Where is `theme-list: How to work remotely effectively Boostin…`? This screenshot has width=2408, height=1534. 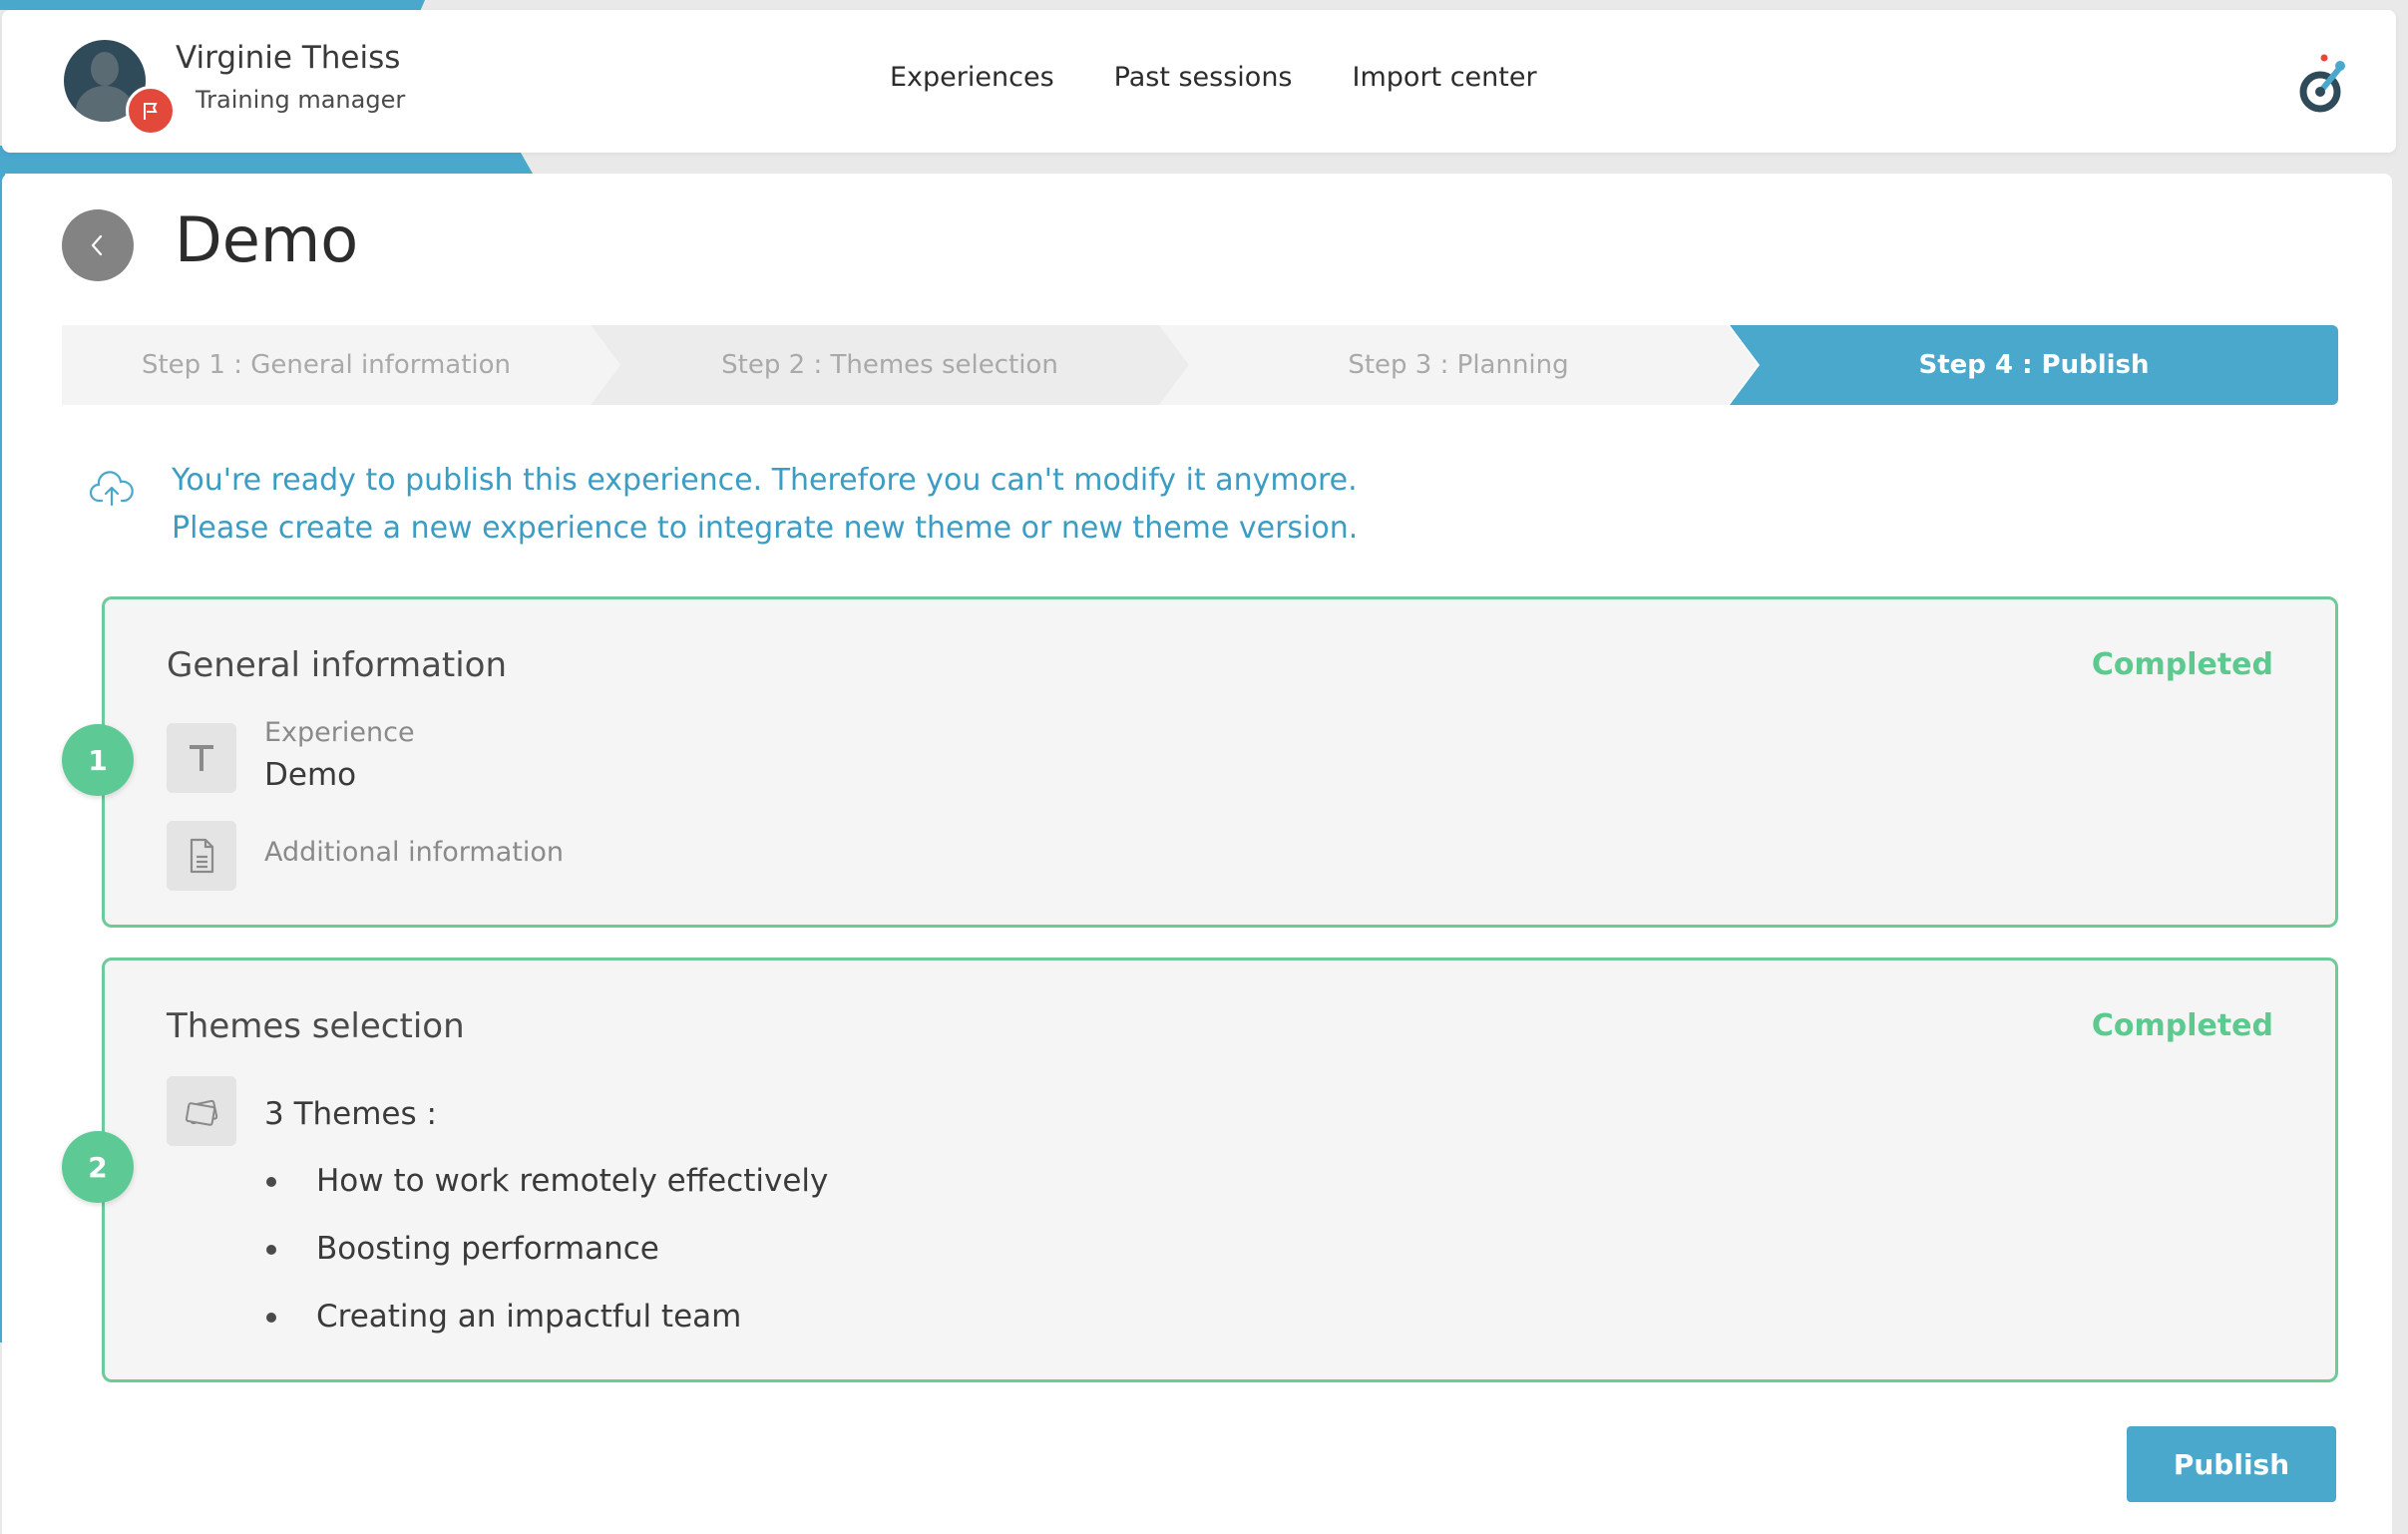
theme-list: How to work remotely effectively Boostin… is located at coordinates (546, 1257).